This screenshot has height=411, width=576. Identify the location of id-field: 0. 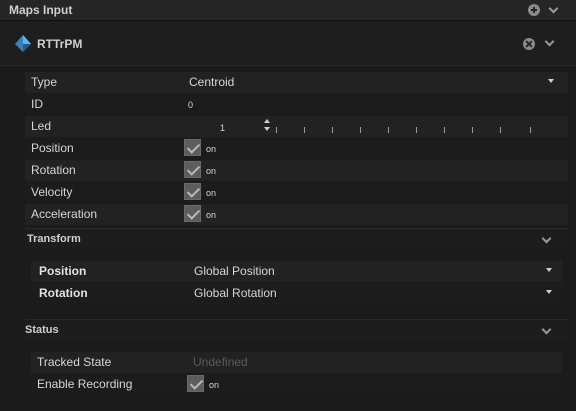
(190, 105).